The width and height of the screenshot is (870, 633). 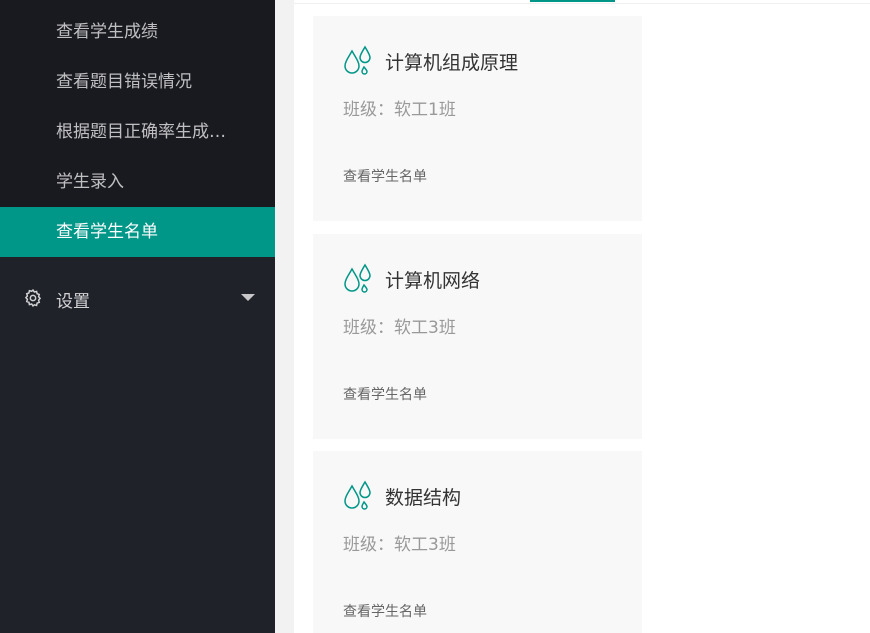 I want to click on menu-item-student-entry: 学生录入, so click(x=137, y=182).